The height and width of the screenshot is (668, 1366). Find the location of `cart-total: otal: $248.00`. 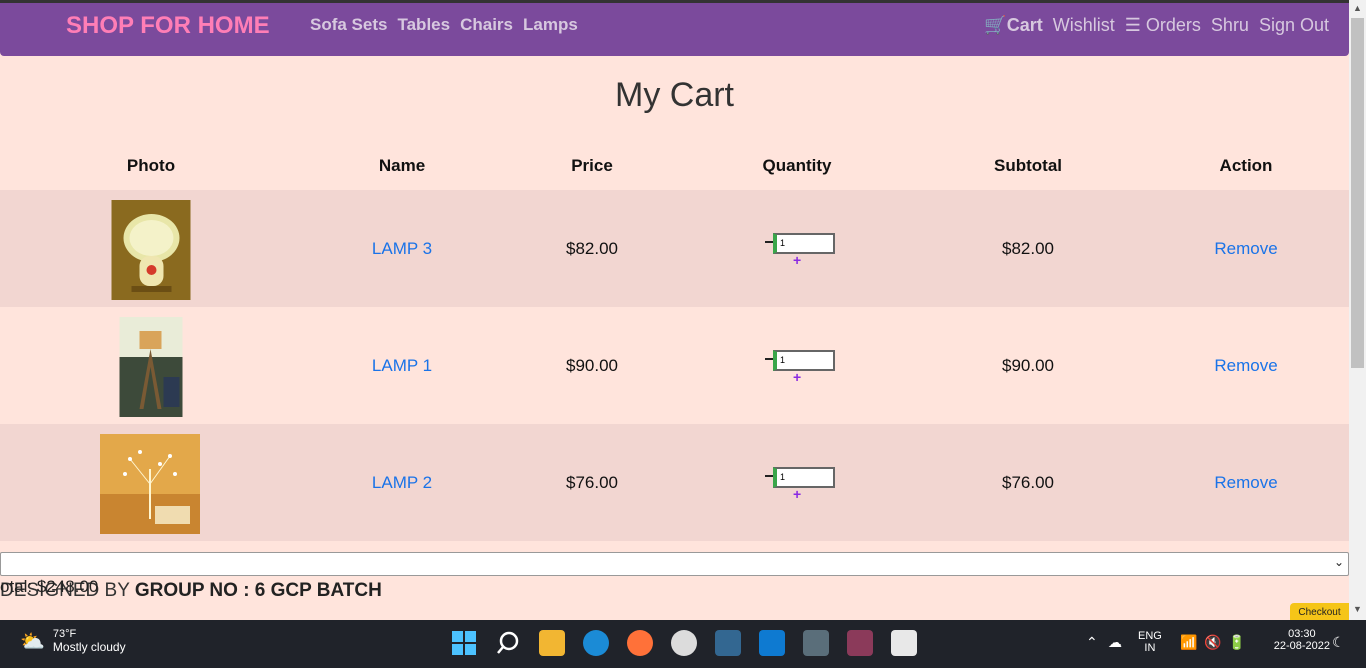

cart-total: otal: $248.00 is located at coordinates (49, 586).